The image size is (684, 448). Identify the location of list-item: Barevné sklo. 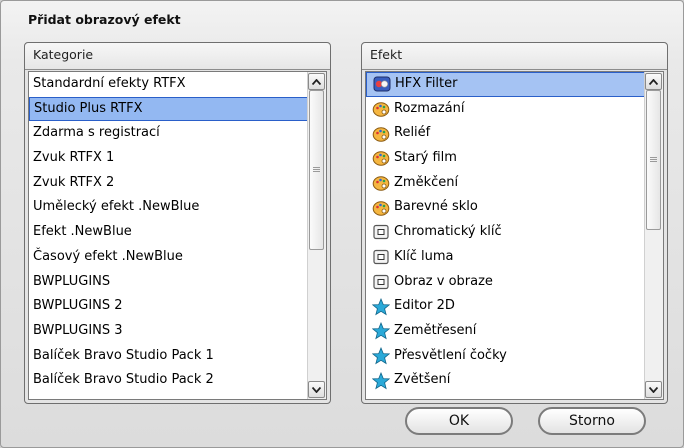
(505, 207).